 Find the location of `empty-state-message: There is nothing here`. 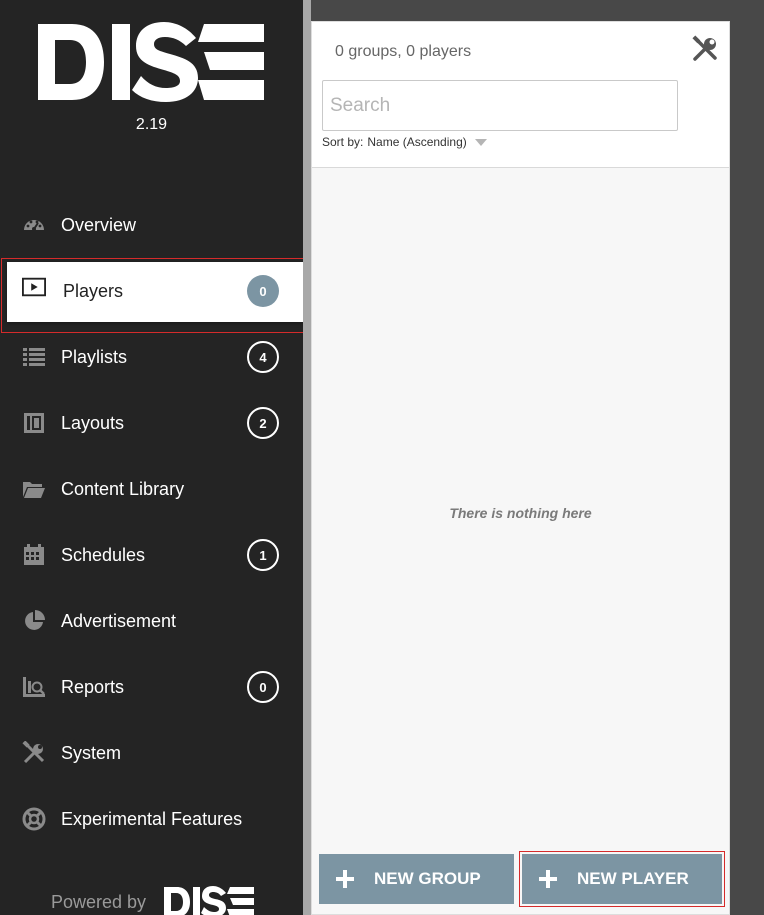

empty-state-message: There is nothing here is located at coordinates (520, 513).